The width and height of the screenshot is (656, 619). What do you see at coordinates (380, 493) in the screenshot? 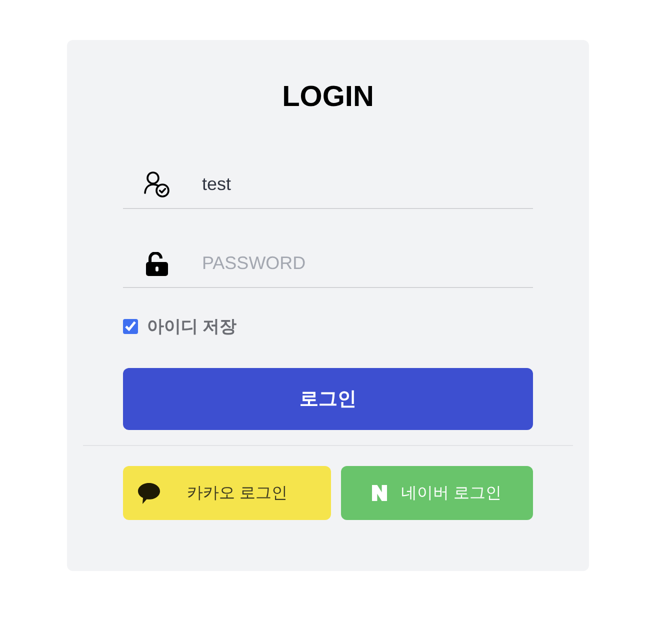
I see `n-logo-icon` at bounding box center [380, 493].